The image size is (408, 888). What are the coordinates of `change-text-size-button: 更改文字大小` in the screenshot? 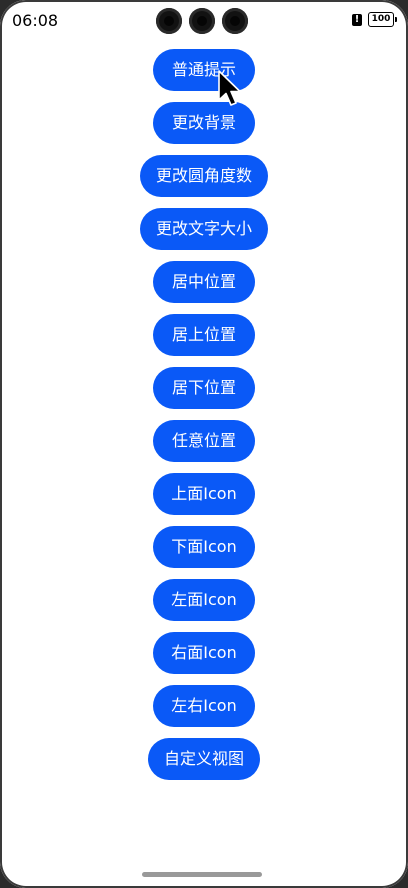 It's located at (203, 229).